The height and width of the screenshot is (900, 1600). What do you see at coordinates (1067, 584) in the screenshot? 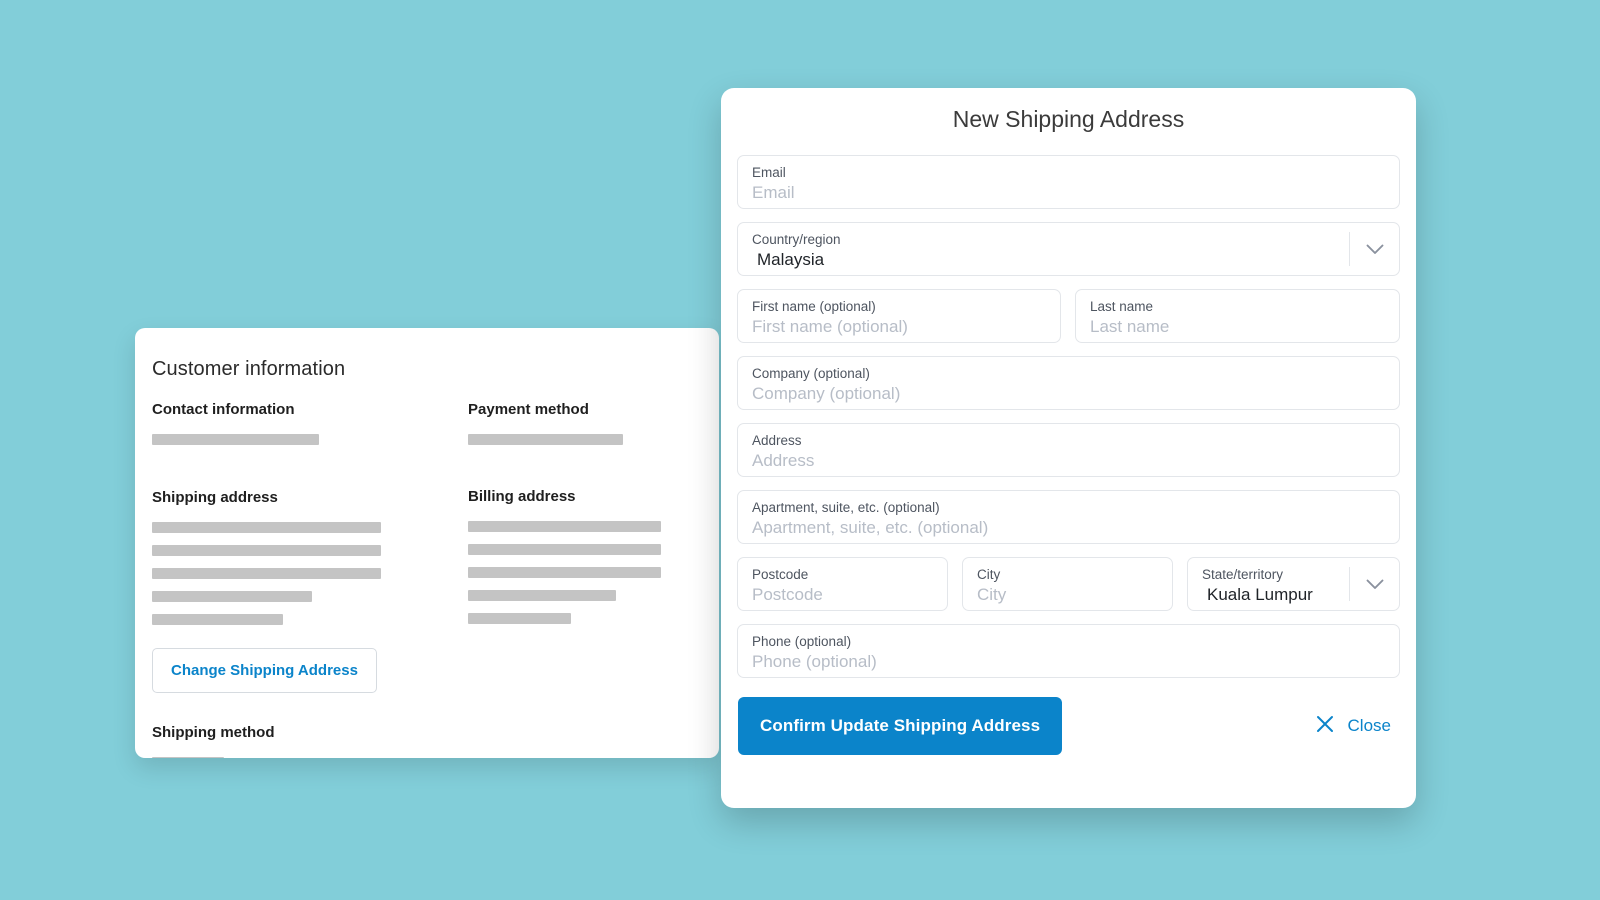
I see `city-field: City City` at bounding box center [1067, 584].